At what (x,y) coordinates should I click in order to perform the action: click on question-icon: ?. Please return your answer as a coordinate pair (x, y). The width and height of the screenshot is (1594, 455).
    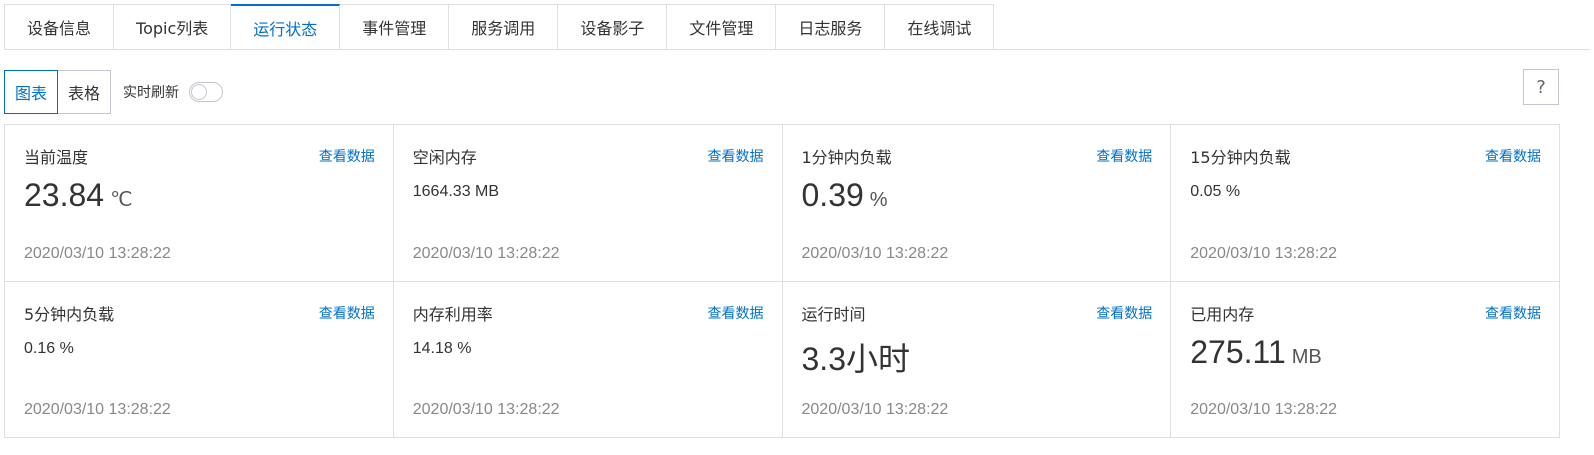
    Looking at the image, I should click on (1541, 87).